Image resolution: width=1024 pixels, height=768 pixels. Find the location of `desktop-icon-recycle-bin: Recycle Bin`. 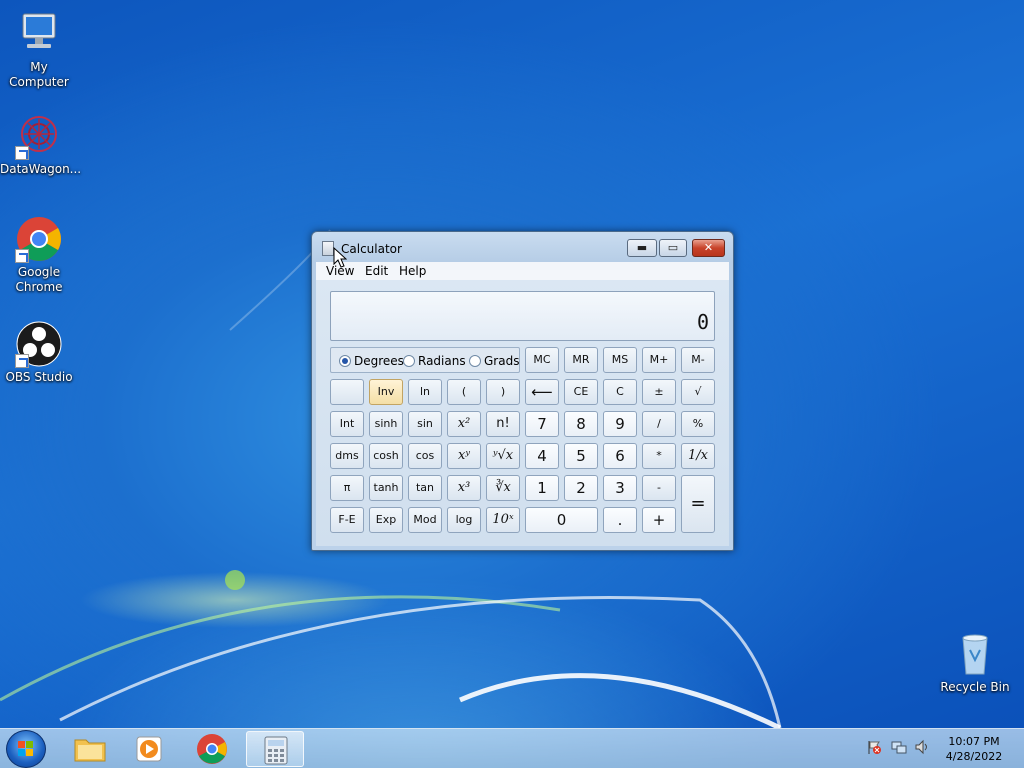

desktop-icon-recycle-bin: Recycle Bin is located at coordinates (975, 662).